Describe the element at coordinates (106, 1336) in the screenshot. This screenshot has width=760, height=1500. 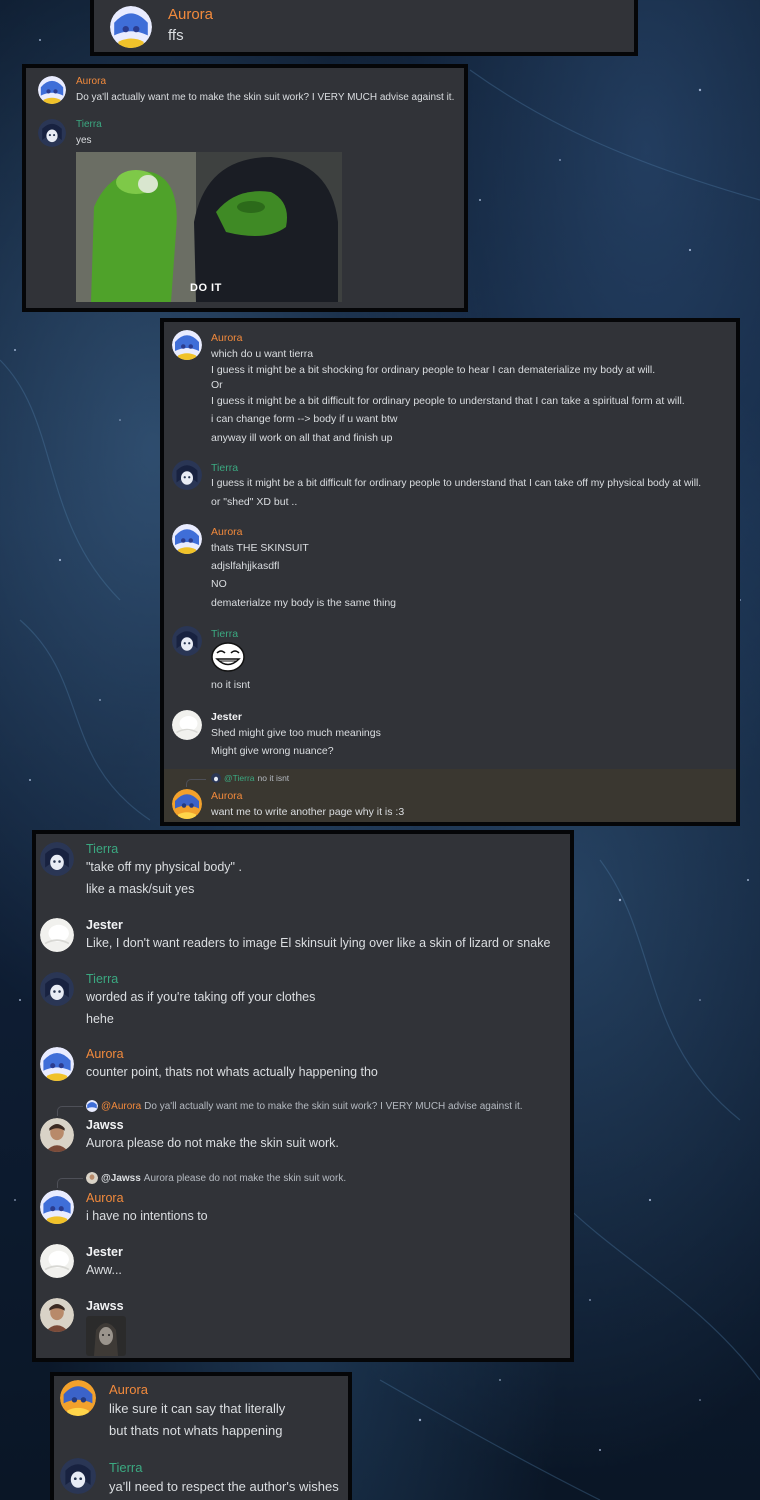
I see `portrait-image-icon` at that location.